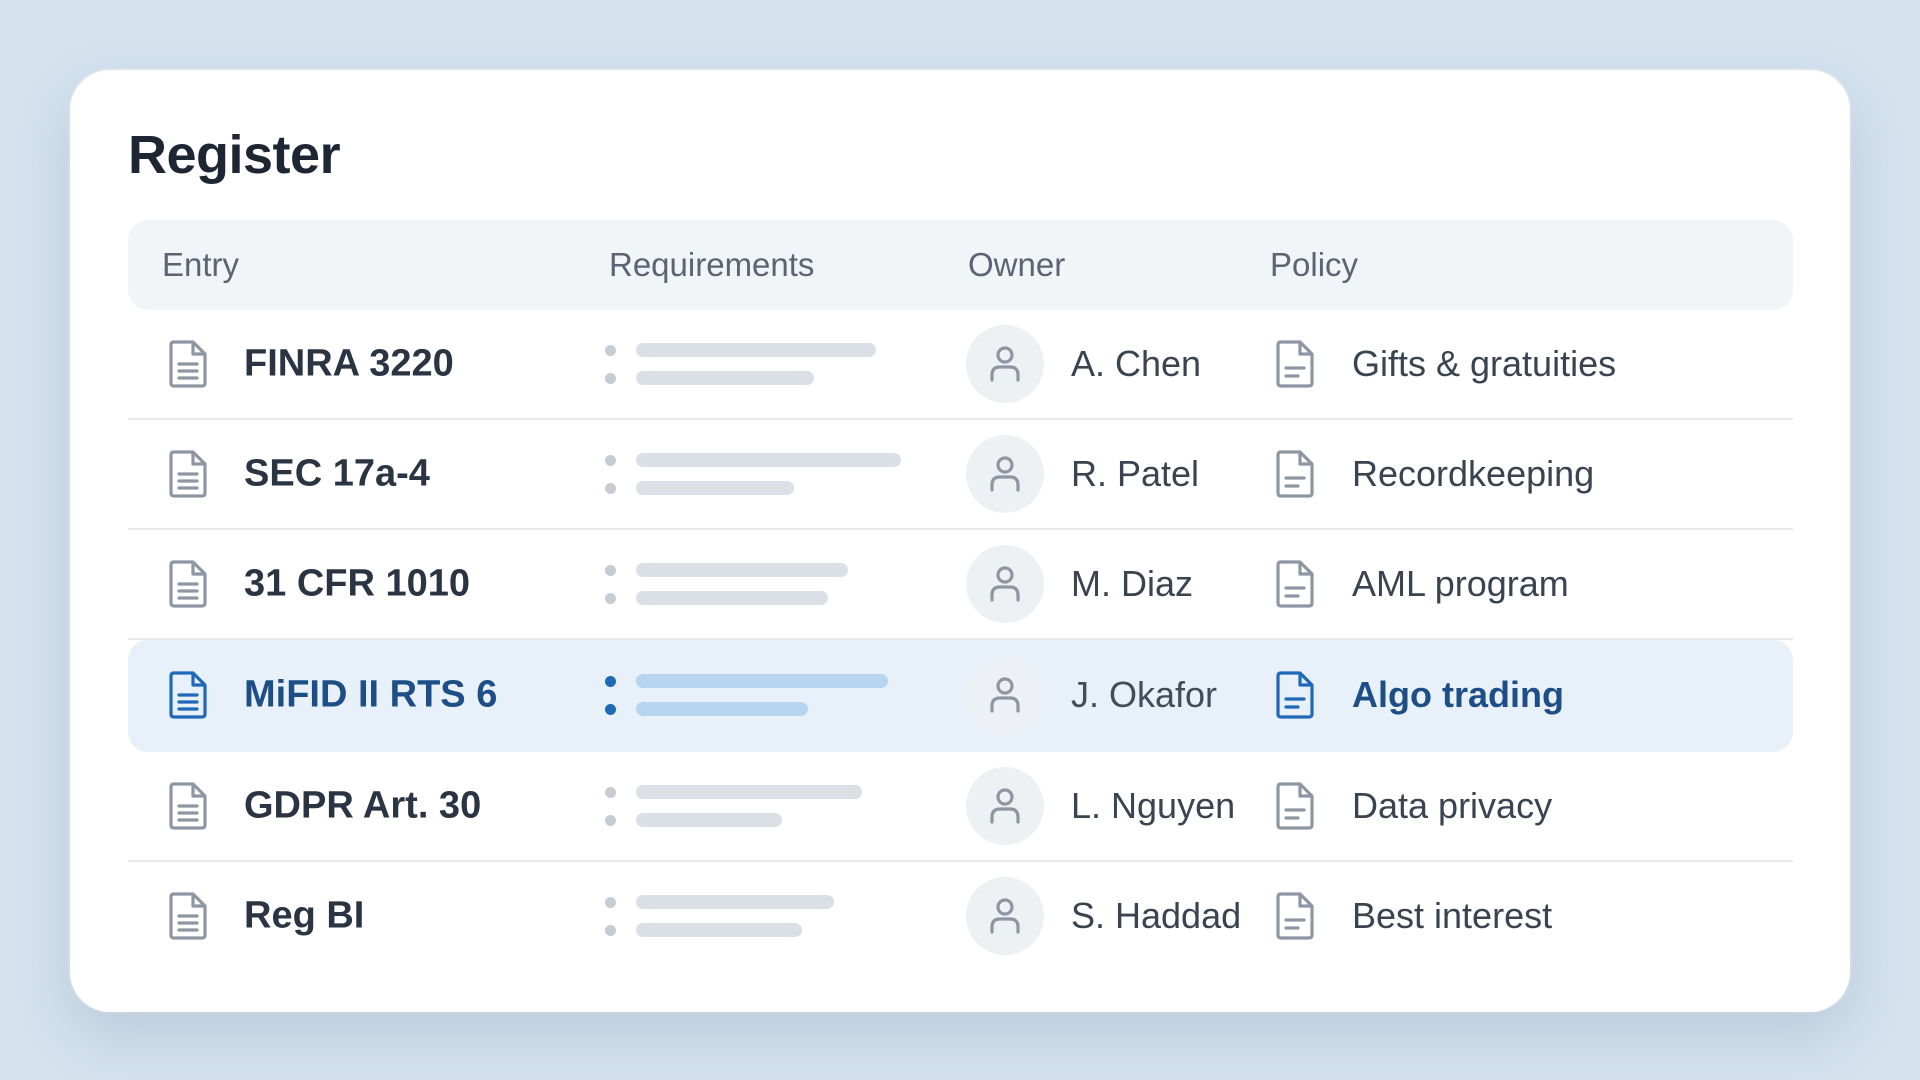  What do you see at coordinates (337, 474) in the screenshot?
I see `entry-name: SEC 17a-4` at bounding box center [337, 474].